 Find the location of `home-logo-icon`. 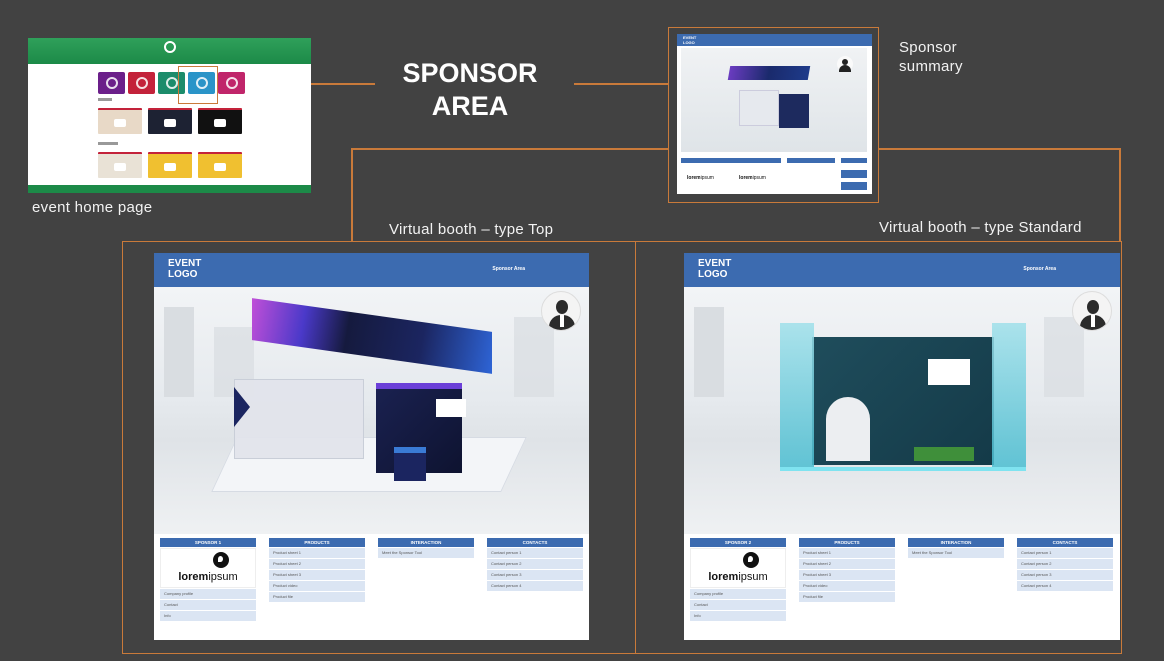

home-logo-icon is located at coordinates (170, 47).